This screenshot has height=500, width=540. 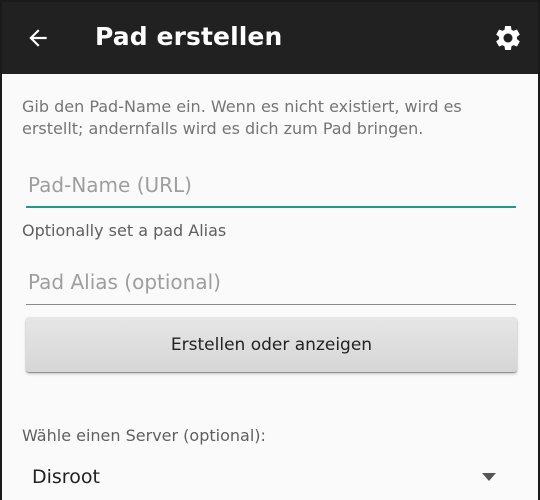 I want to click on gear-icon, so click(x=508, y=37).